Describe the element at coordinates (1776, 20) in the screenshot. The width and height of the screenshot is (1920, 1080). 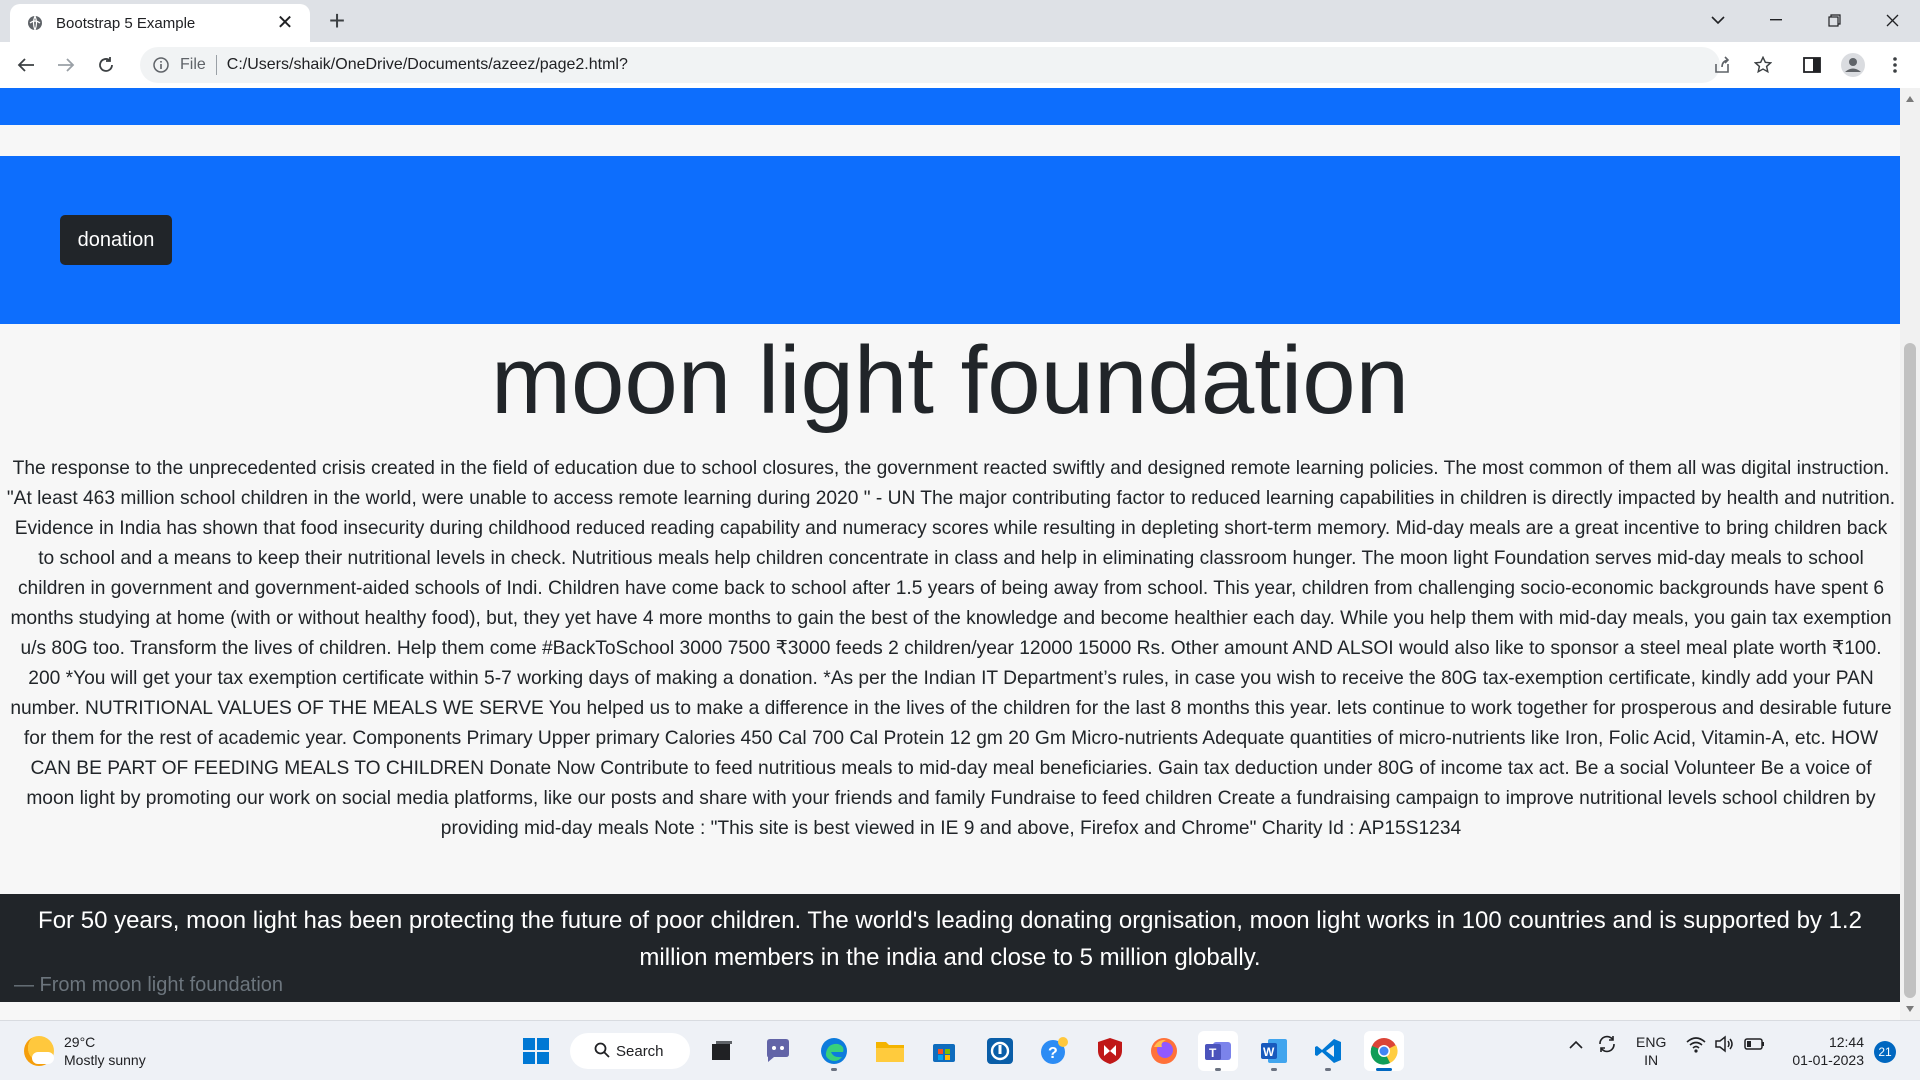
I see `minimize-button` at that location.